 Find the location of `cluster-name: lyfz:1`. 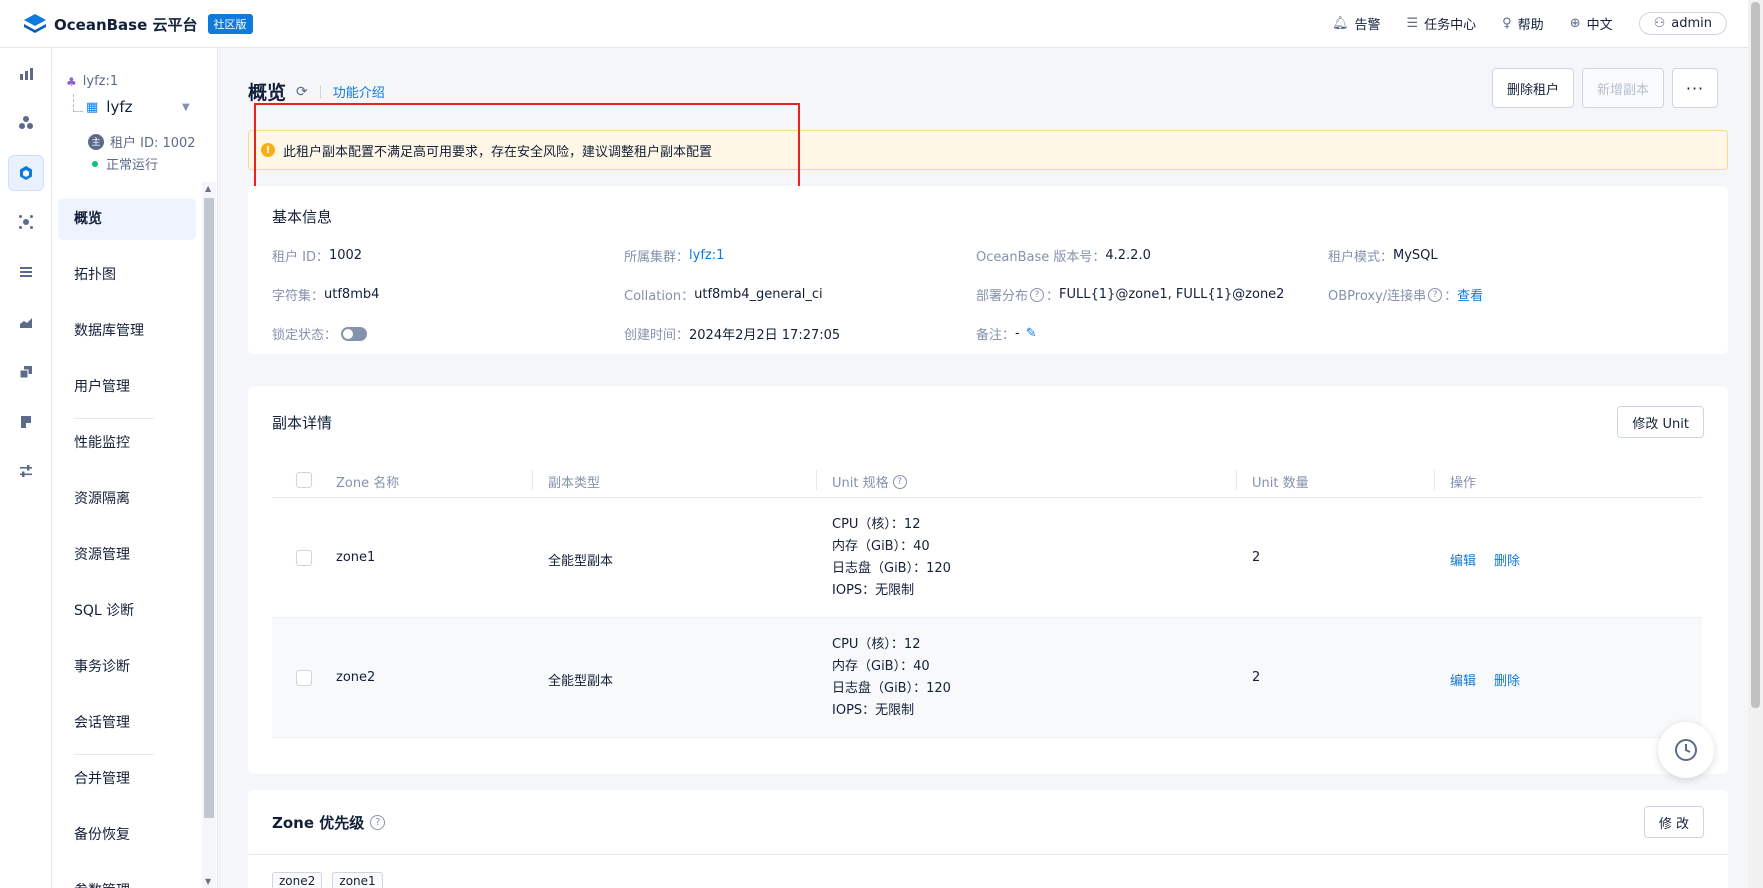

cluster-name: lyfz:1 is located at coordinates (100, 81).